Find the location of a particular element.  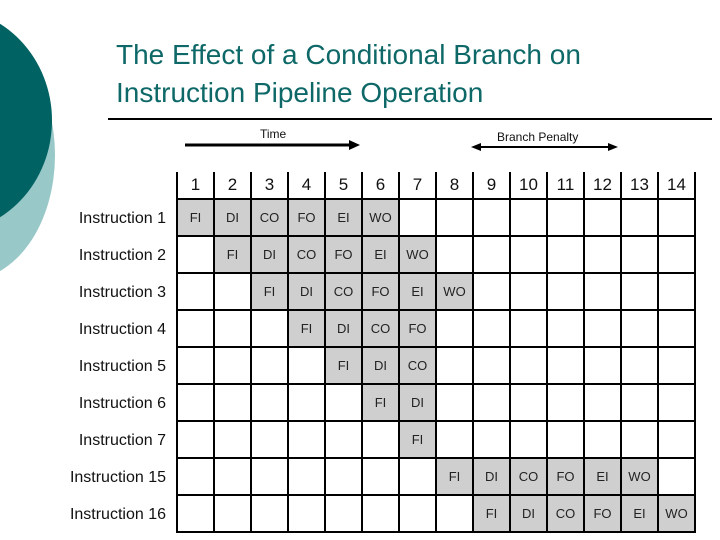

cycle-header-3: 3 is located at coordinates (269, 186).